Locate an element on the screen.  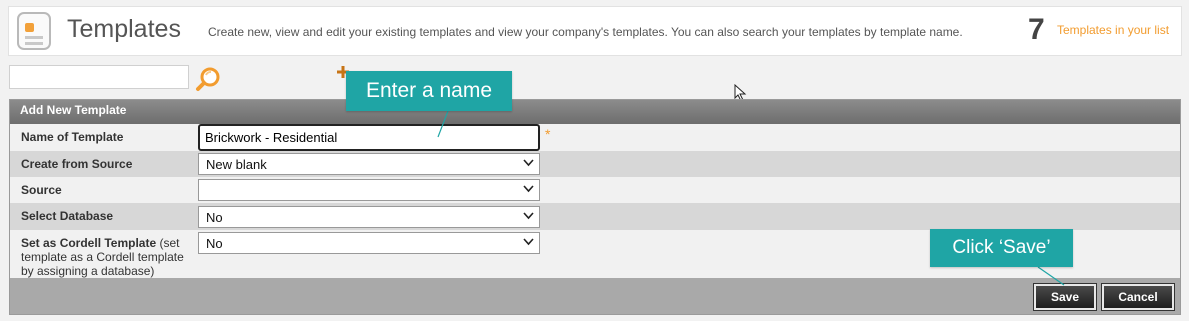
form-row-source: Source is located at coordinates (595, 190).